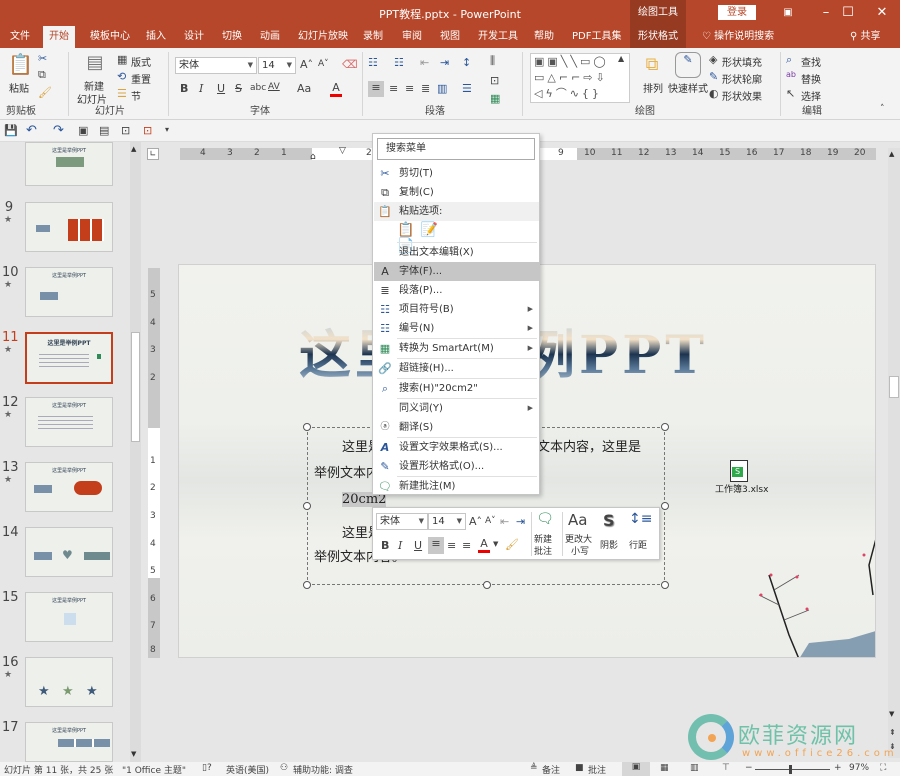 This screenshot has height=776, width=900. Describe the element at coordinates (652, 64) in the screenshot. I see `arrange-icon: ⧉` at that location.